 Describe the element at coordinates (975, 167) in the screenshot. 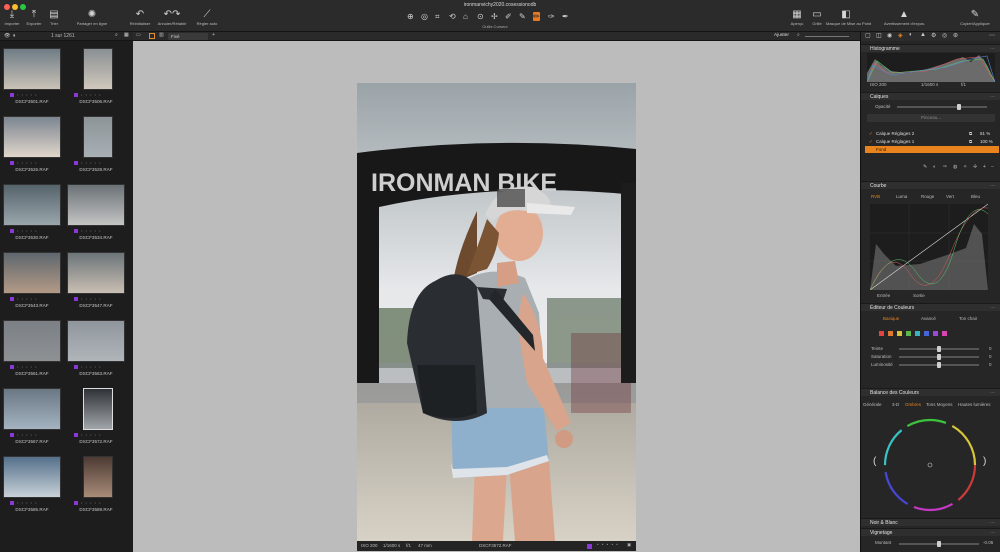

I see `picker-icon: ✢` at that location.